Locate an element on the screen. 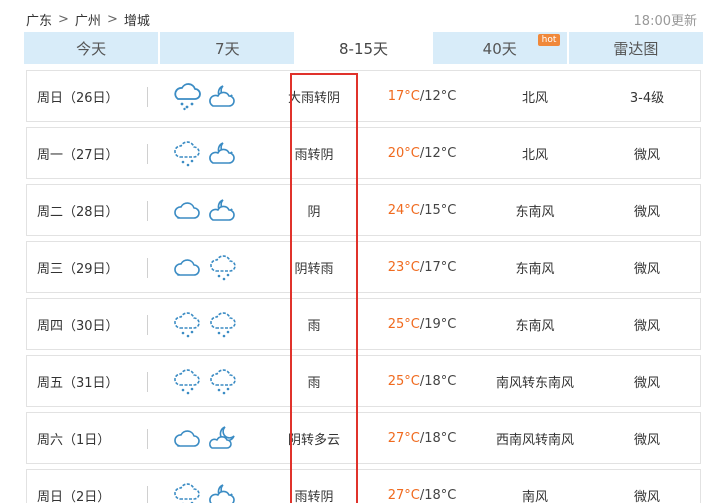 This screenshot has width=709, height=503. temperature-range: 20°C/12°C is located at coordinates (422, 153).